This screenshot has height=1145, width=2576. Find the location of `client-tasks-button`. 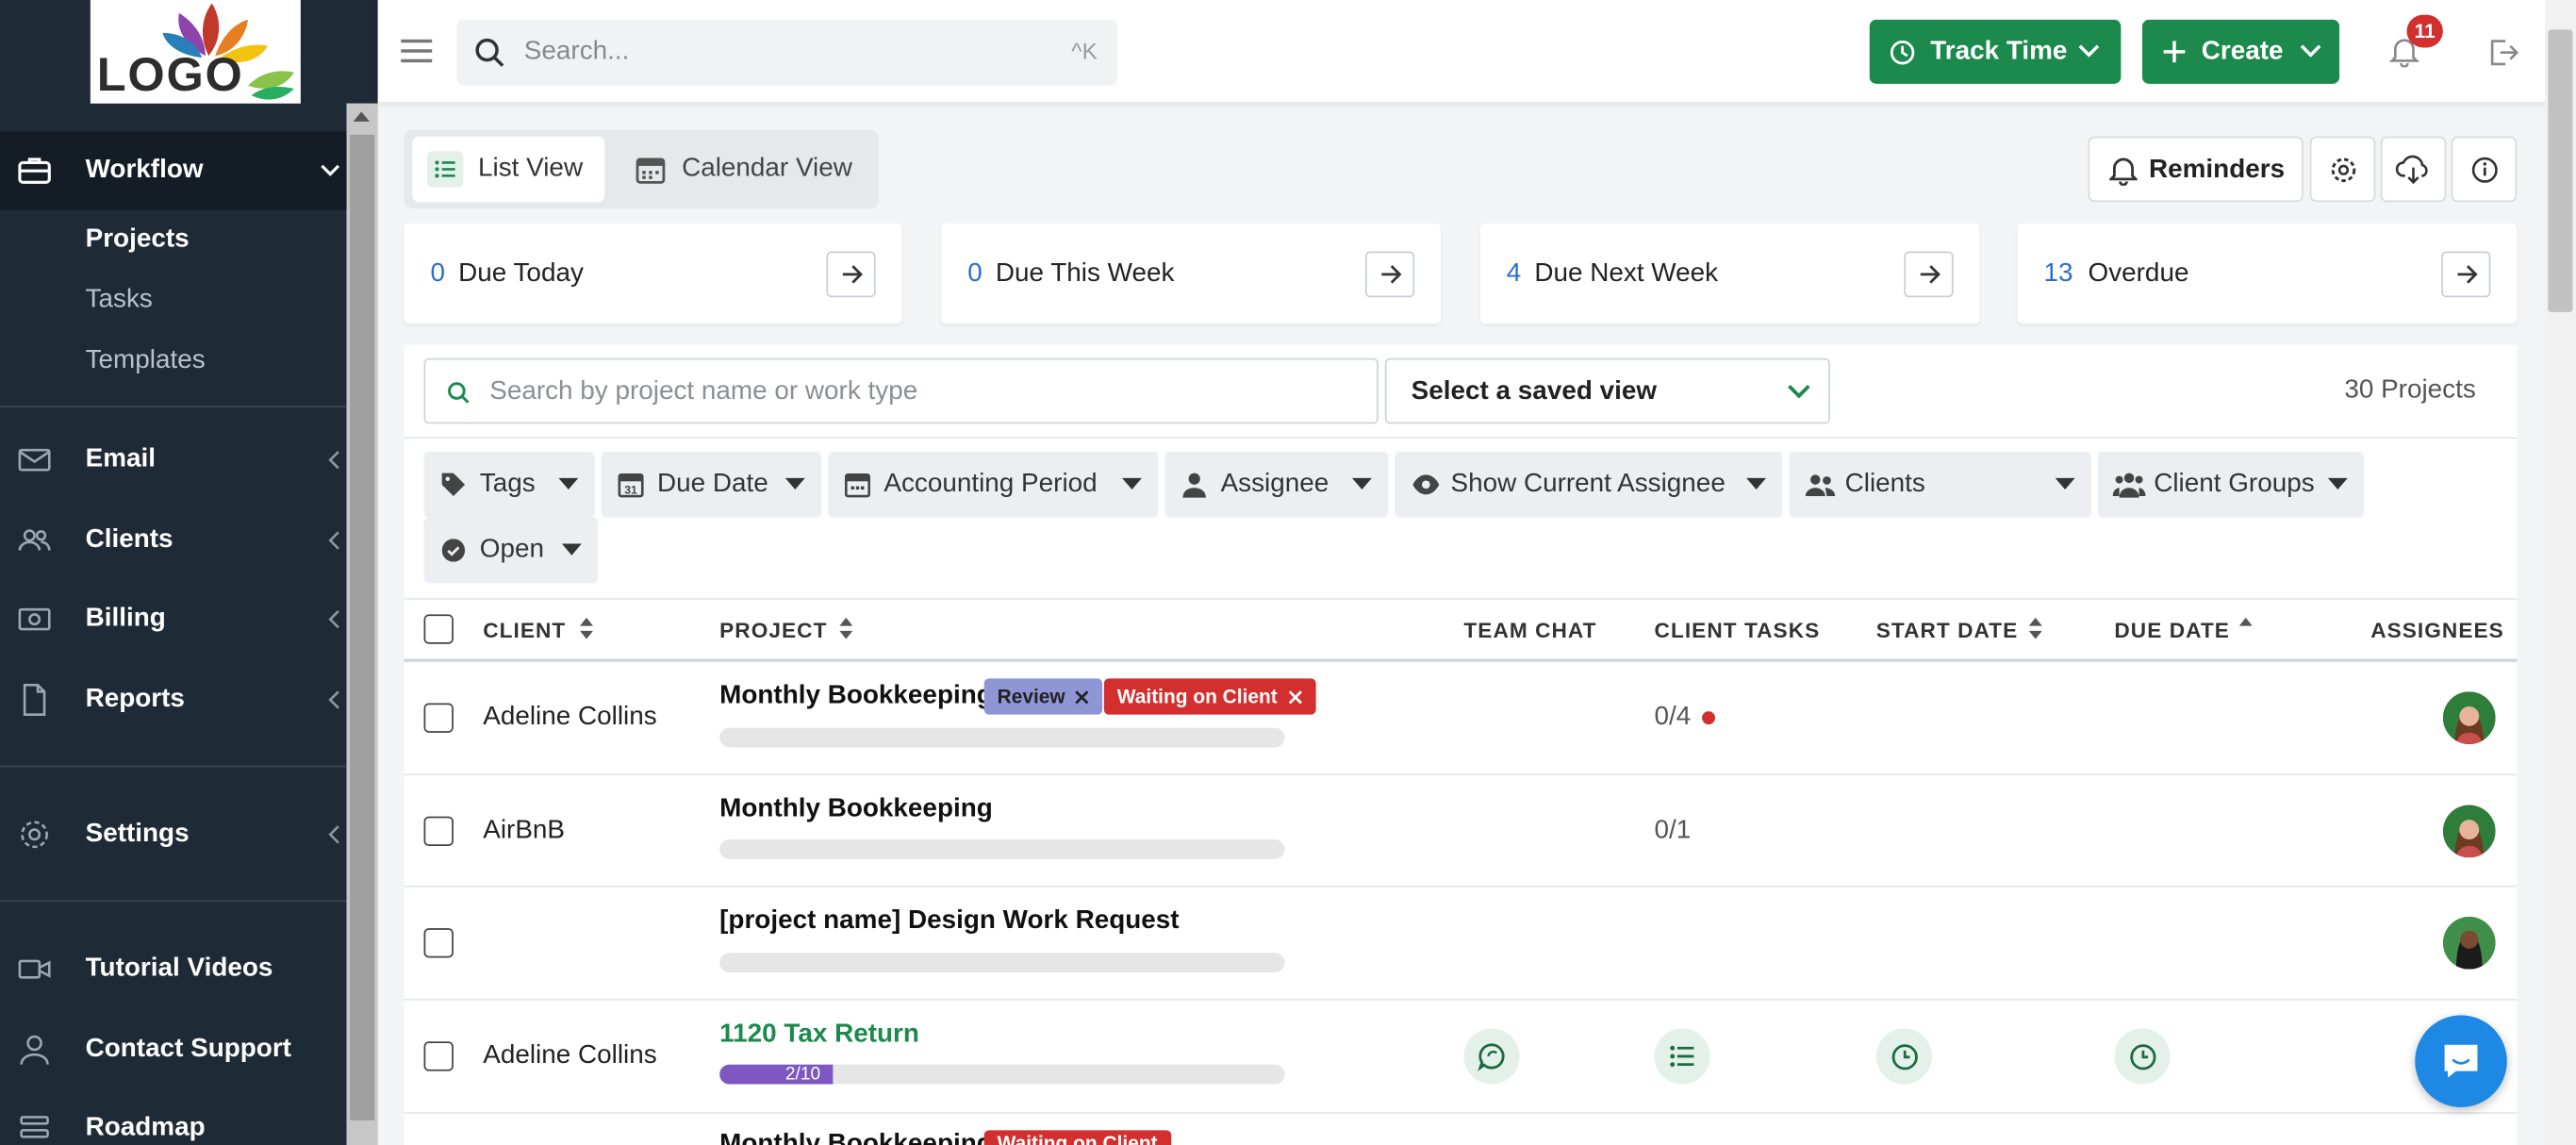

client-tasks-button is located at coordinates (1682, 1056).